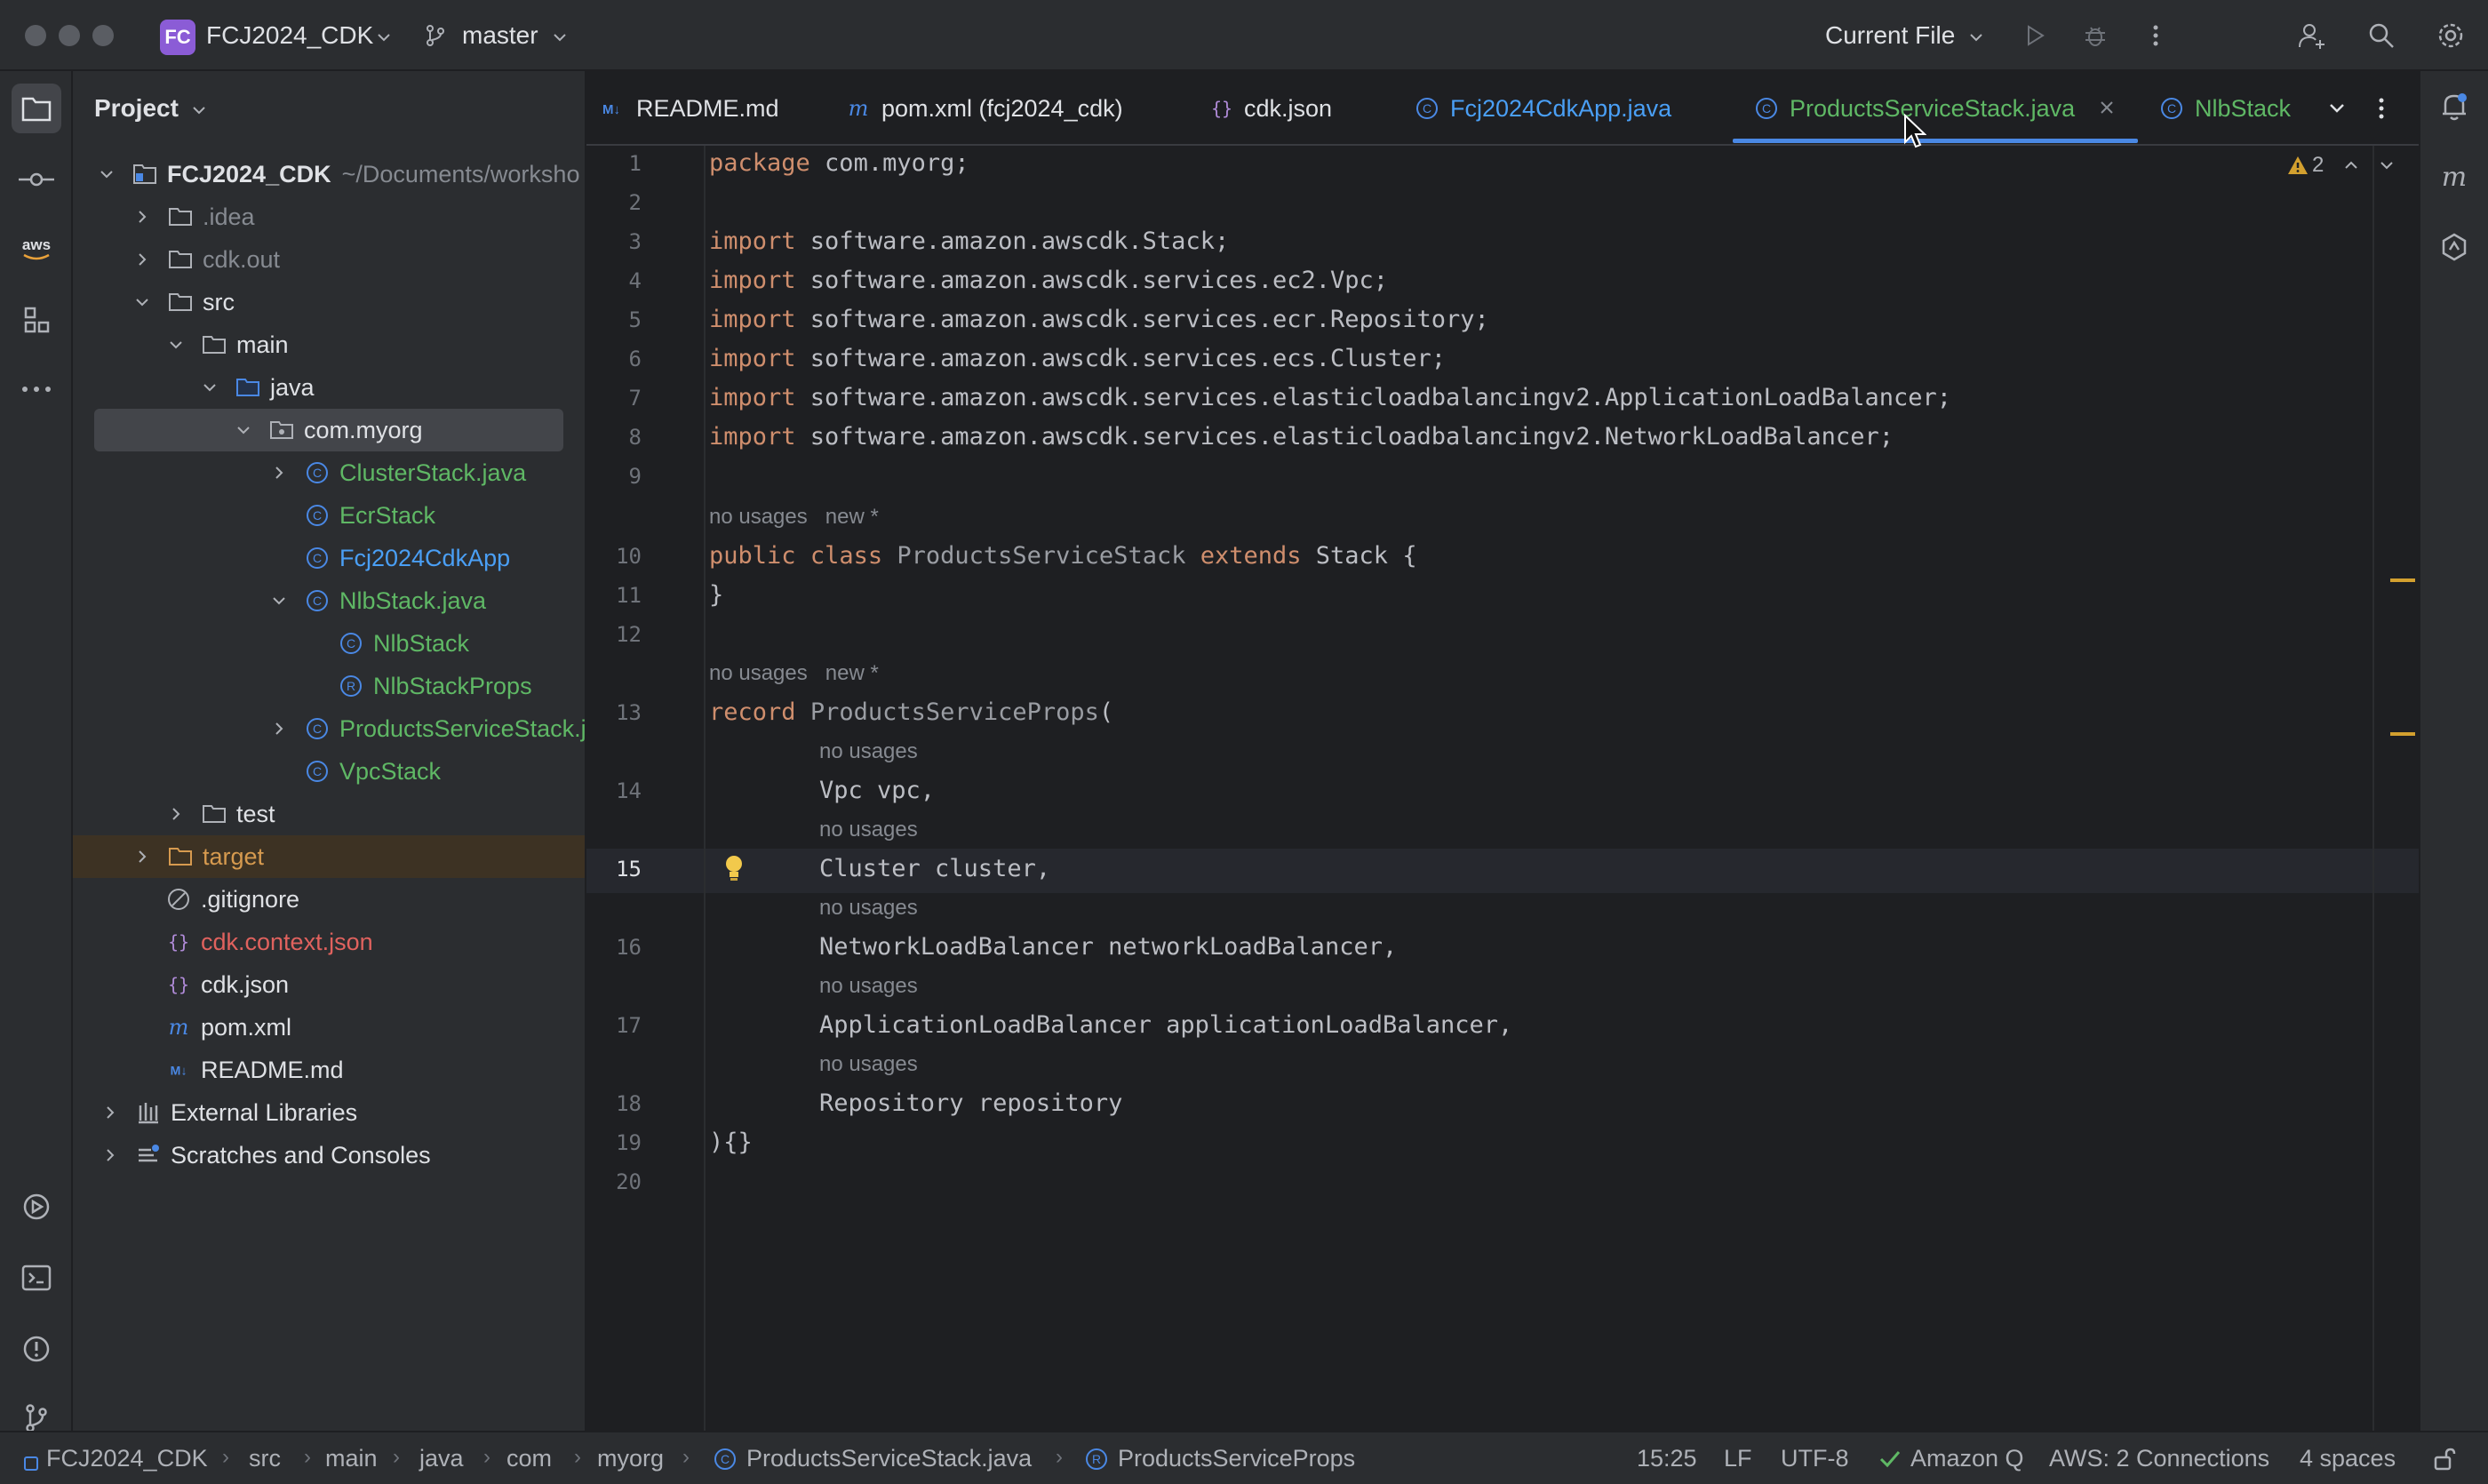  I want to click on tree-row-java: java, so click(329, 387).